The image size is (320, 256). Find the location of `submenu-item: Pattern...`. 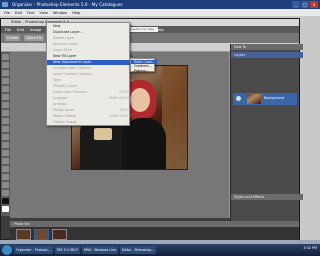

submenu-item: Pattern... is located at coordinates (144, 71).